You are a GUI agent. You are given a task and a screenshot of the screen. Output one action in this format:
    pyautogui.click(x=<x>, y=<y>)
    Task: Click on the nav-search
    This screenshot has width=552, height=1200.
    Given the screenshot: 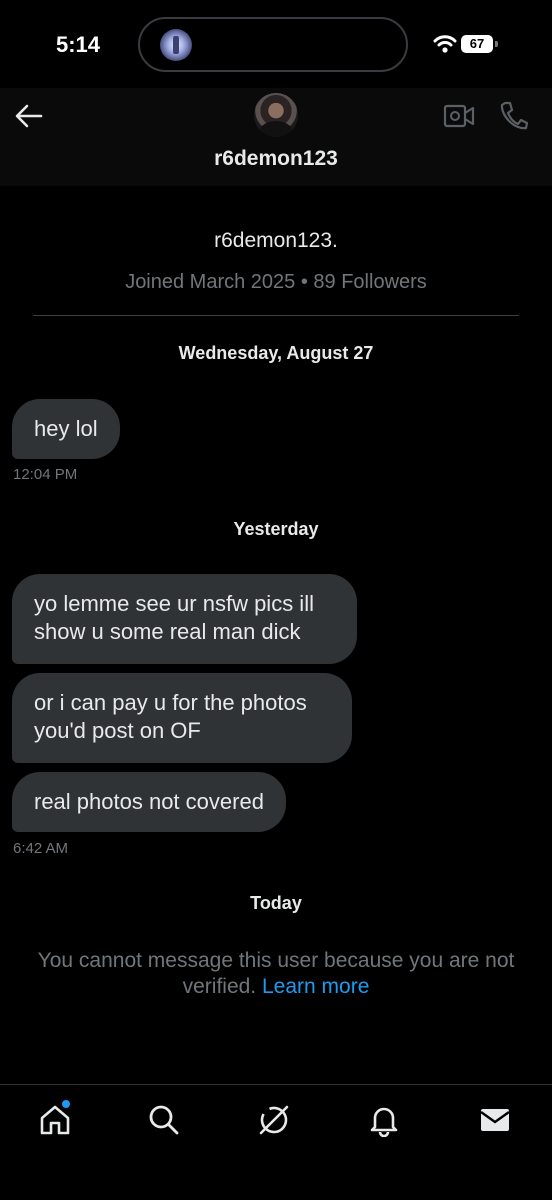 What is the action you would take?
    pyautogui.click(x=164, y=1120)
    